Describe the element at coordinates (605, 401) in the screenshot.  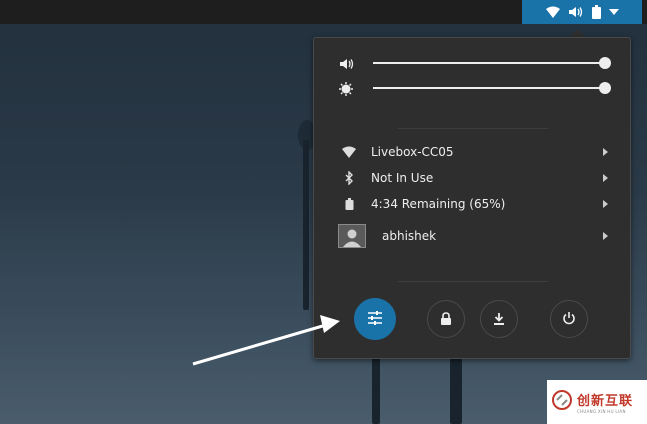
I see `watermark-text: 创新互联` at that location.